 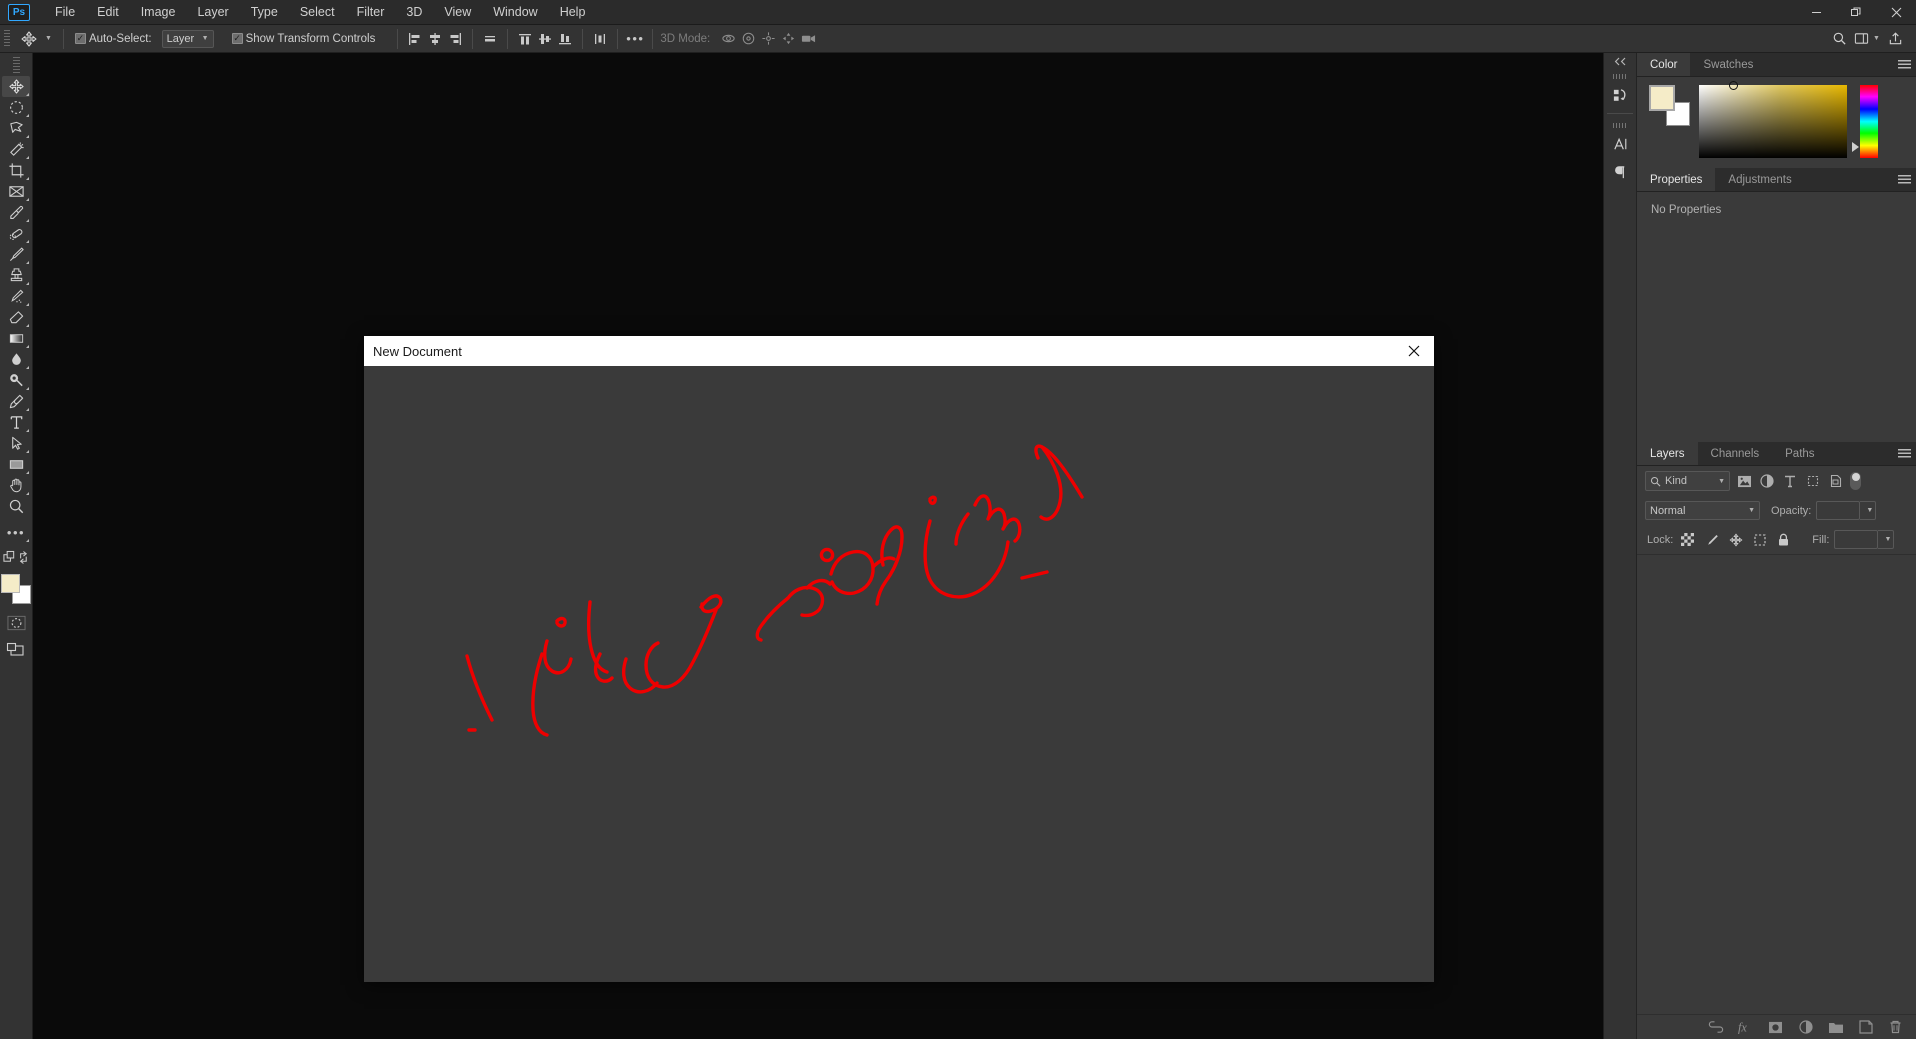 What do you see at coordinates (1816, 12) in the screenshot?
I see `minimize-button` at bounding box center [1816, 12].